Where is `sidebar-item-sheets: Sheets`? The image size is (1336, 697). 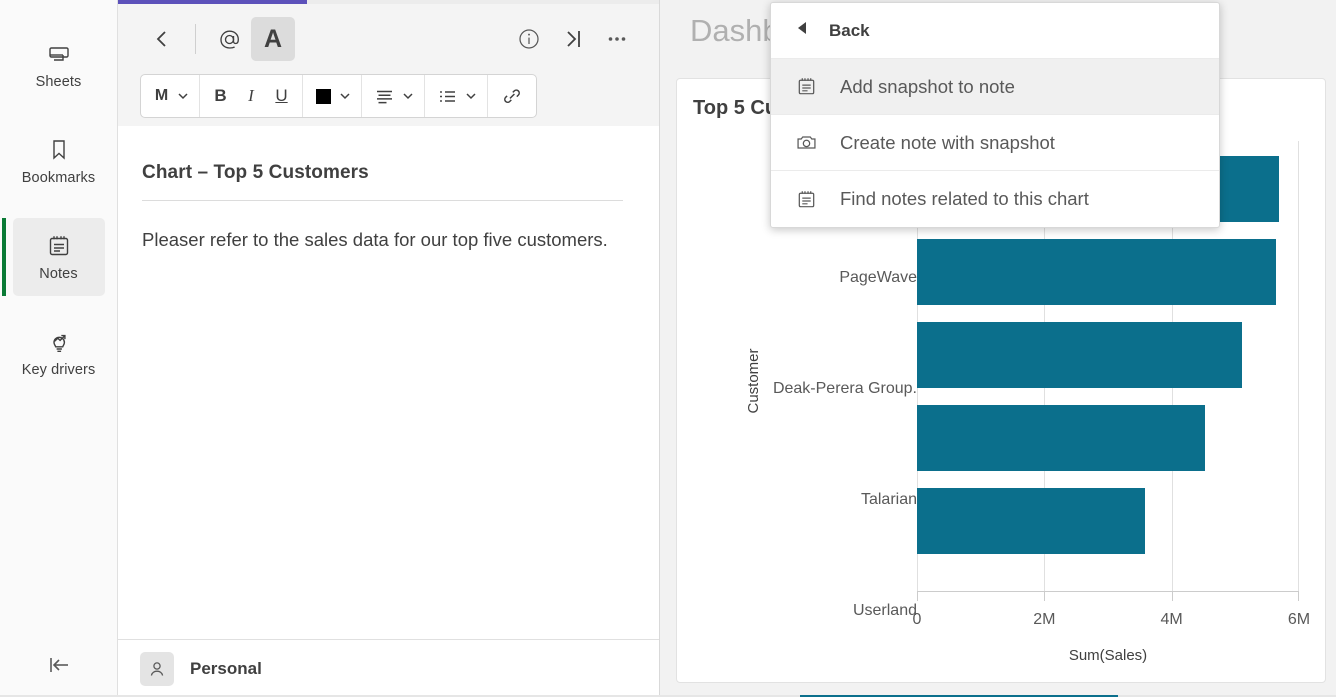 sidebar-item-sheets: Sheets is located at coordinates (59, 65).